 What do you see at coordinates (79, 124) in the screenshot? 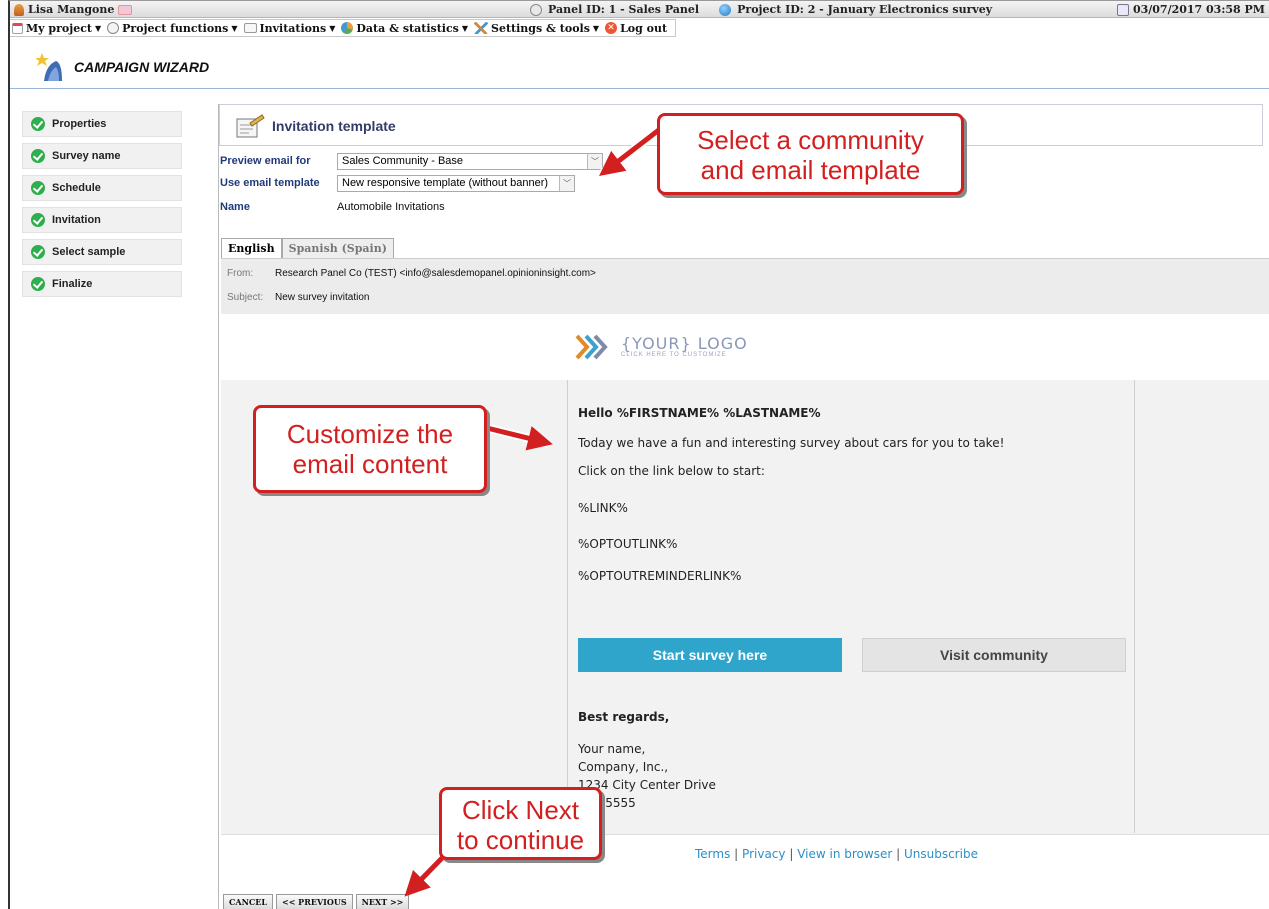
I see `step-label: Properties` at bounding box center [79, 124].